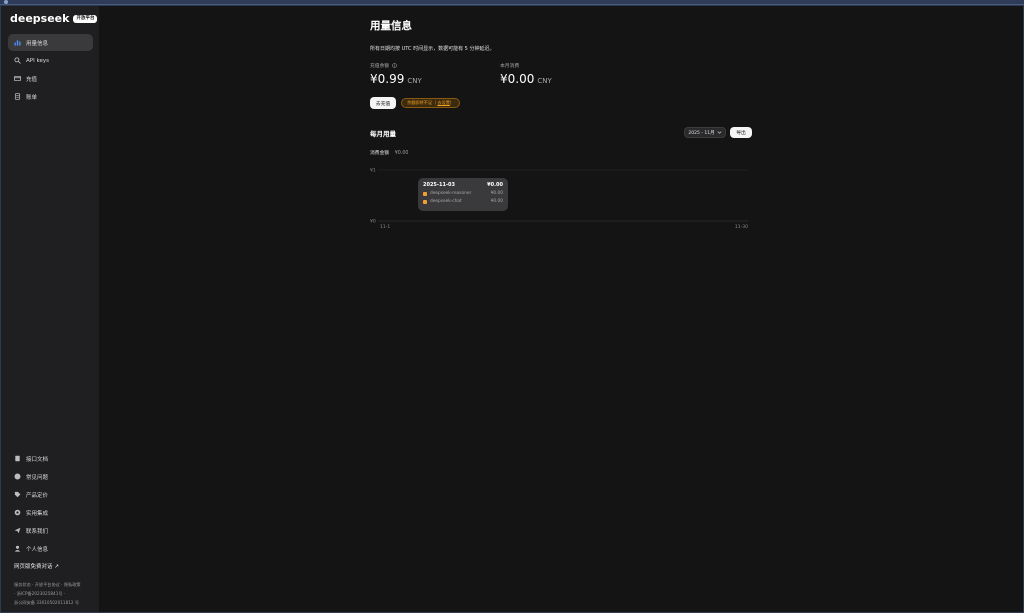 Image resolution: width=1024 pixels, height=613 pixels. I want to click on search-icon, so click(17, 60).